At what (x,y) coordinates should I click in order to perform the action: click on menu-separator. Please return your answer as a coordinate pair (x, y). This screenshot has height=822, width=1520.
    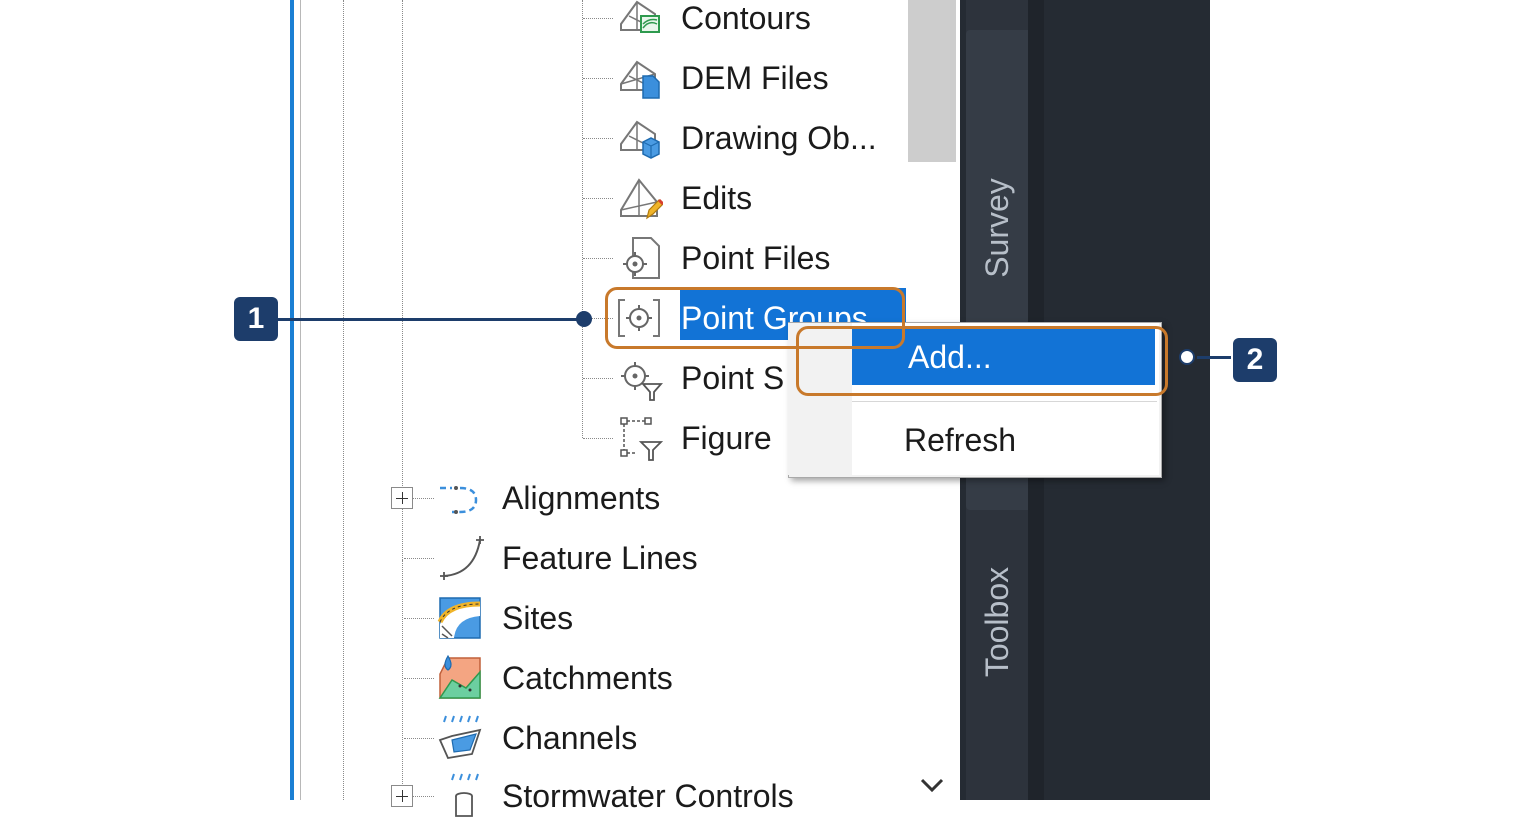
    Looking at the image, I should click on (1004, 401).